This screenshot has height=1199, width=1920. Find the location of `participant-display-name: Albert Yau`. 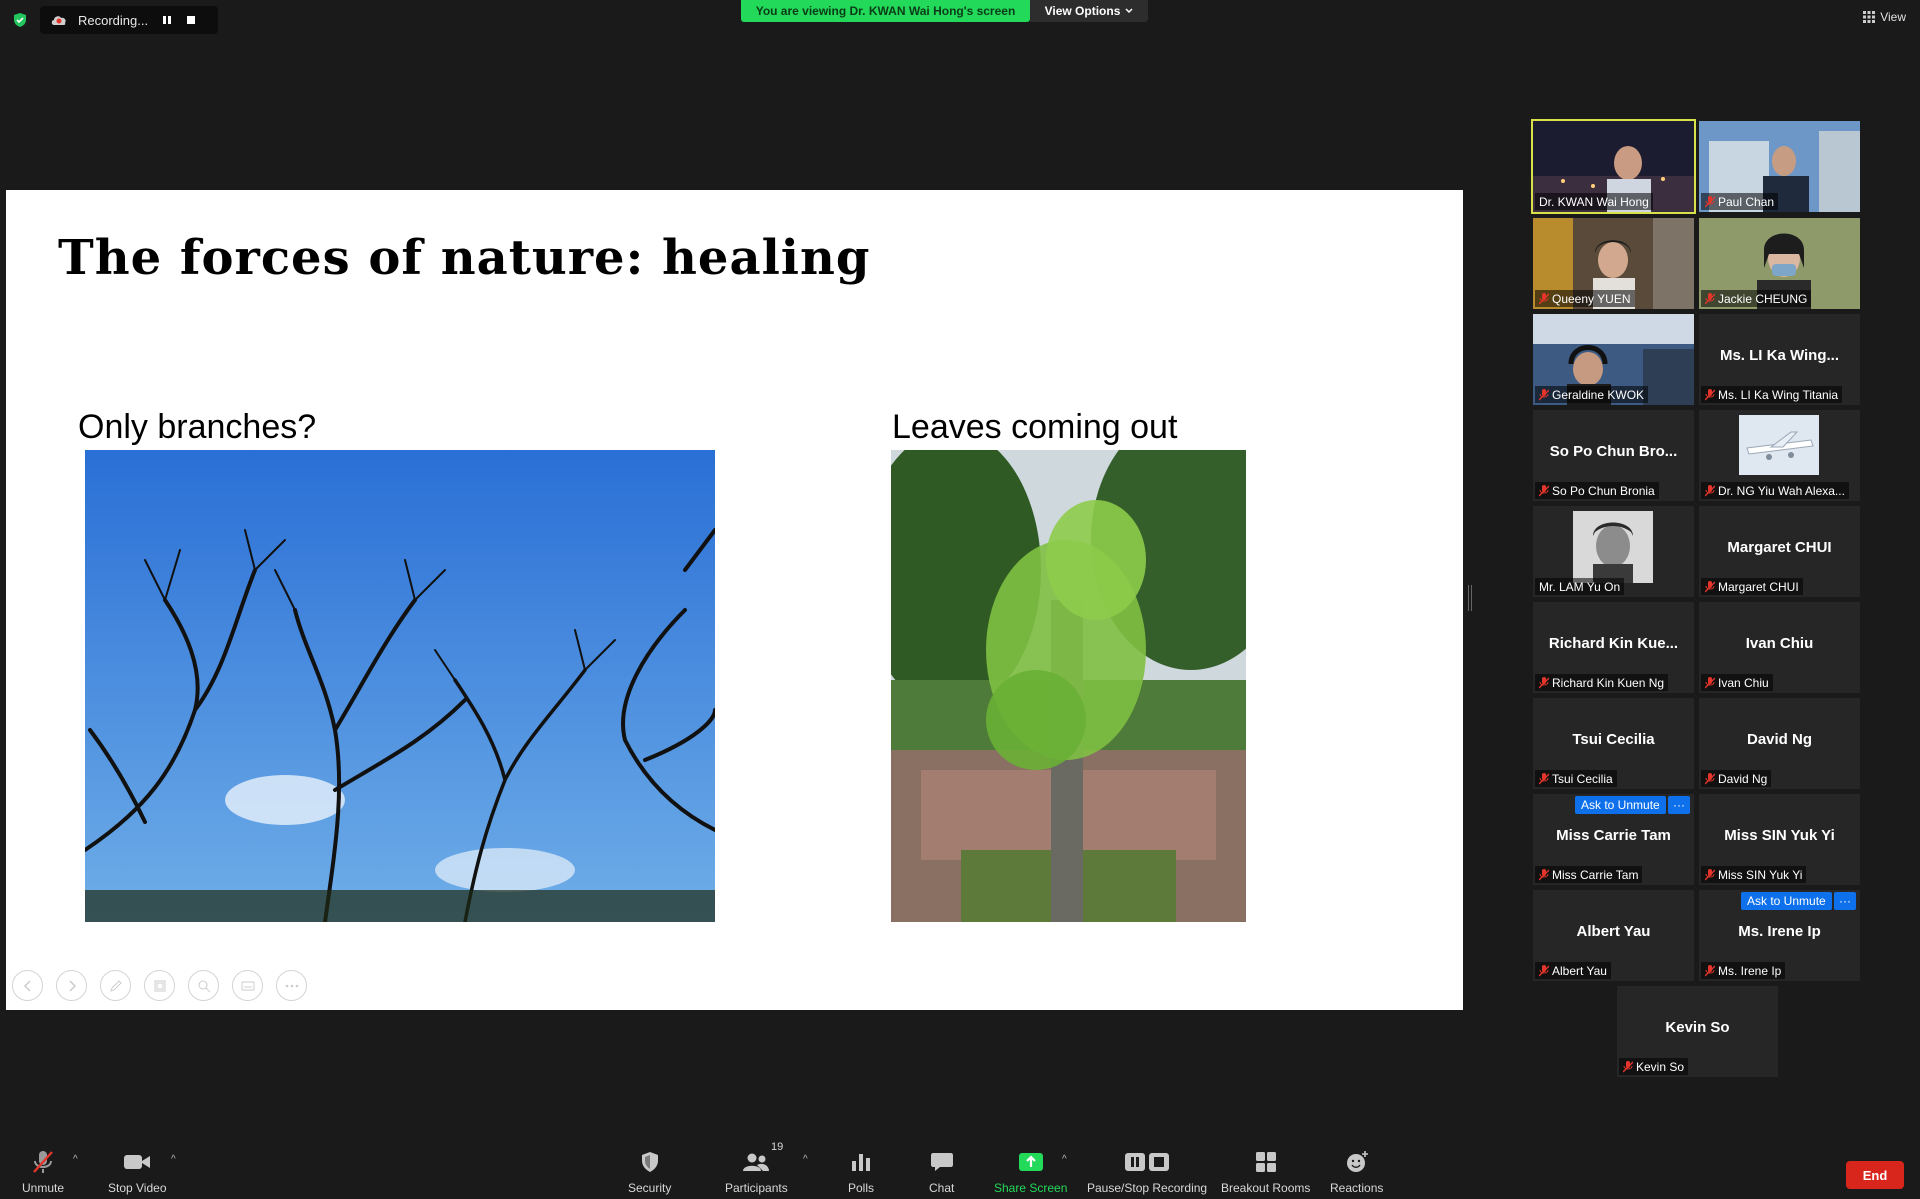

participant-display-name: Albert Yau is located at coordinates (1613, 931).